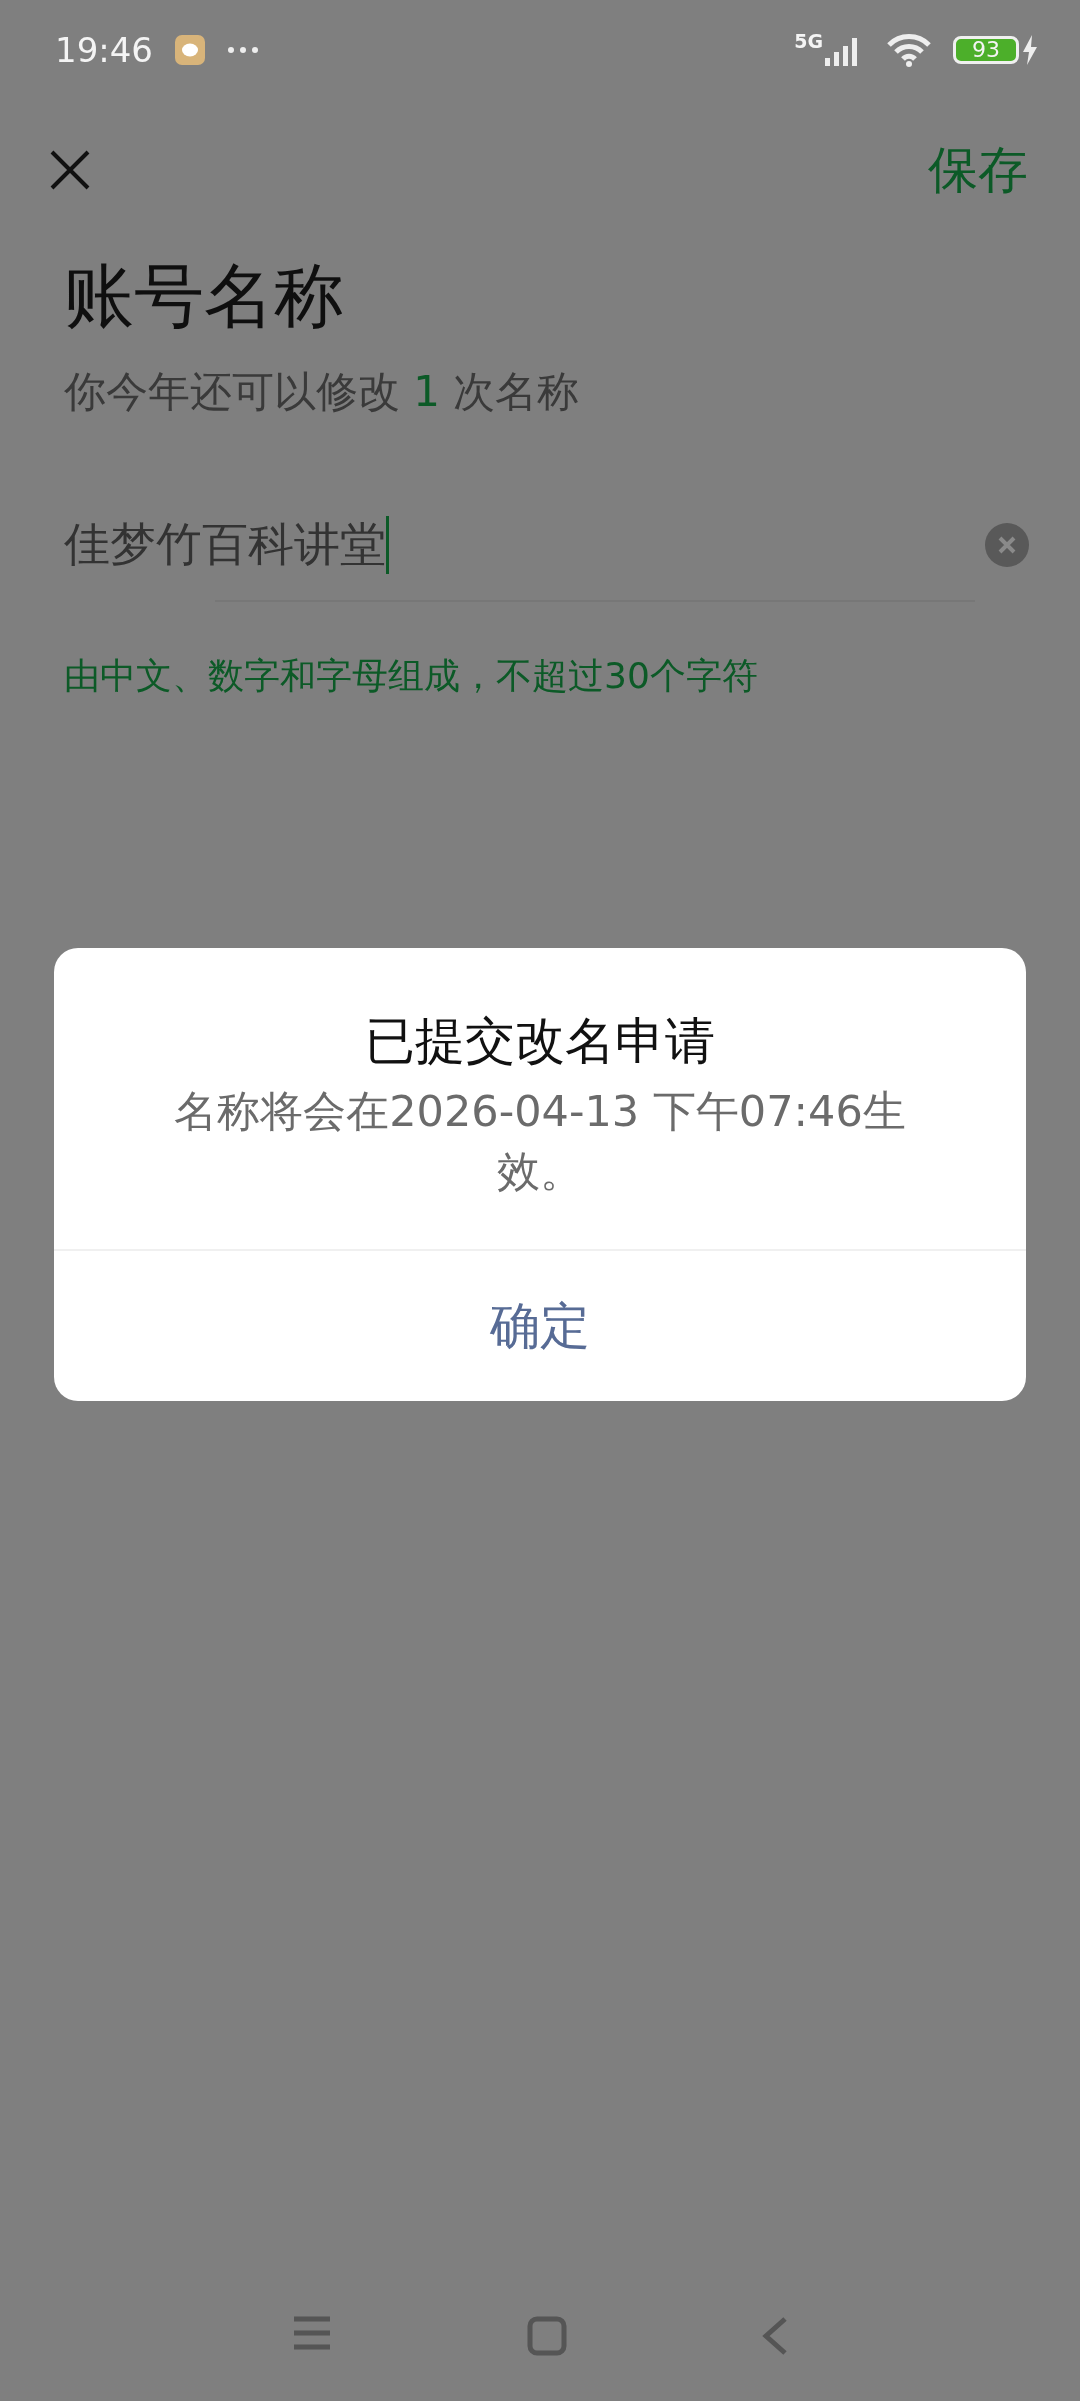  What do you see at coordinates (104, 50) in the screenshot?
I see `status-time: 19:46` at bounding box center [104, 50].